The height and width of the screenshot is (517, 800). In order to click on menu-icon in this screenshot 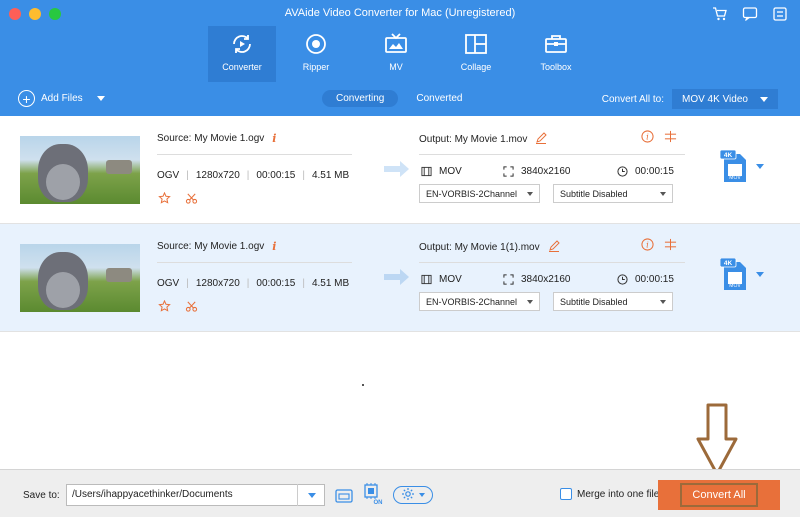, I will do `click(780, 14)`.